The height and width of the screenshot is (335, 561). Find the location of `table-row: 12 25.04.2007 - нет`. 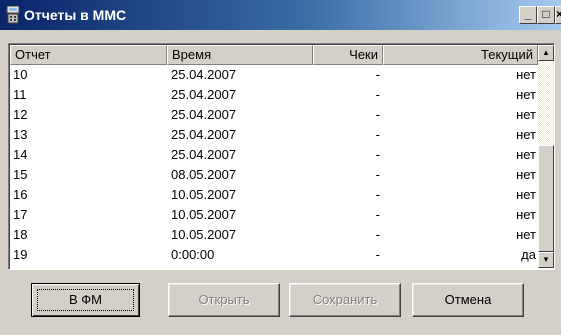

table-row: 12 25.04.2007 - нет is located at coordinates (274, 115).